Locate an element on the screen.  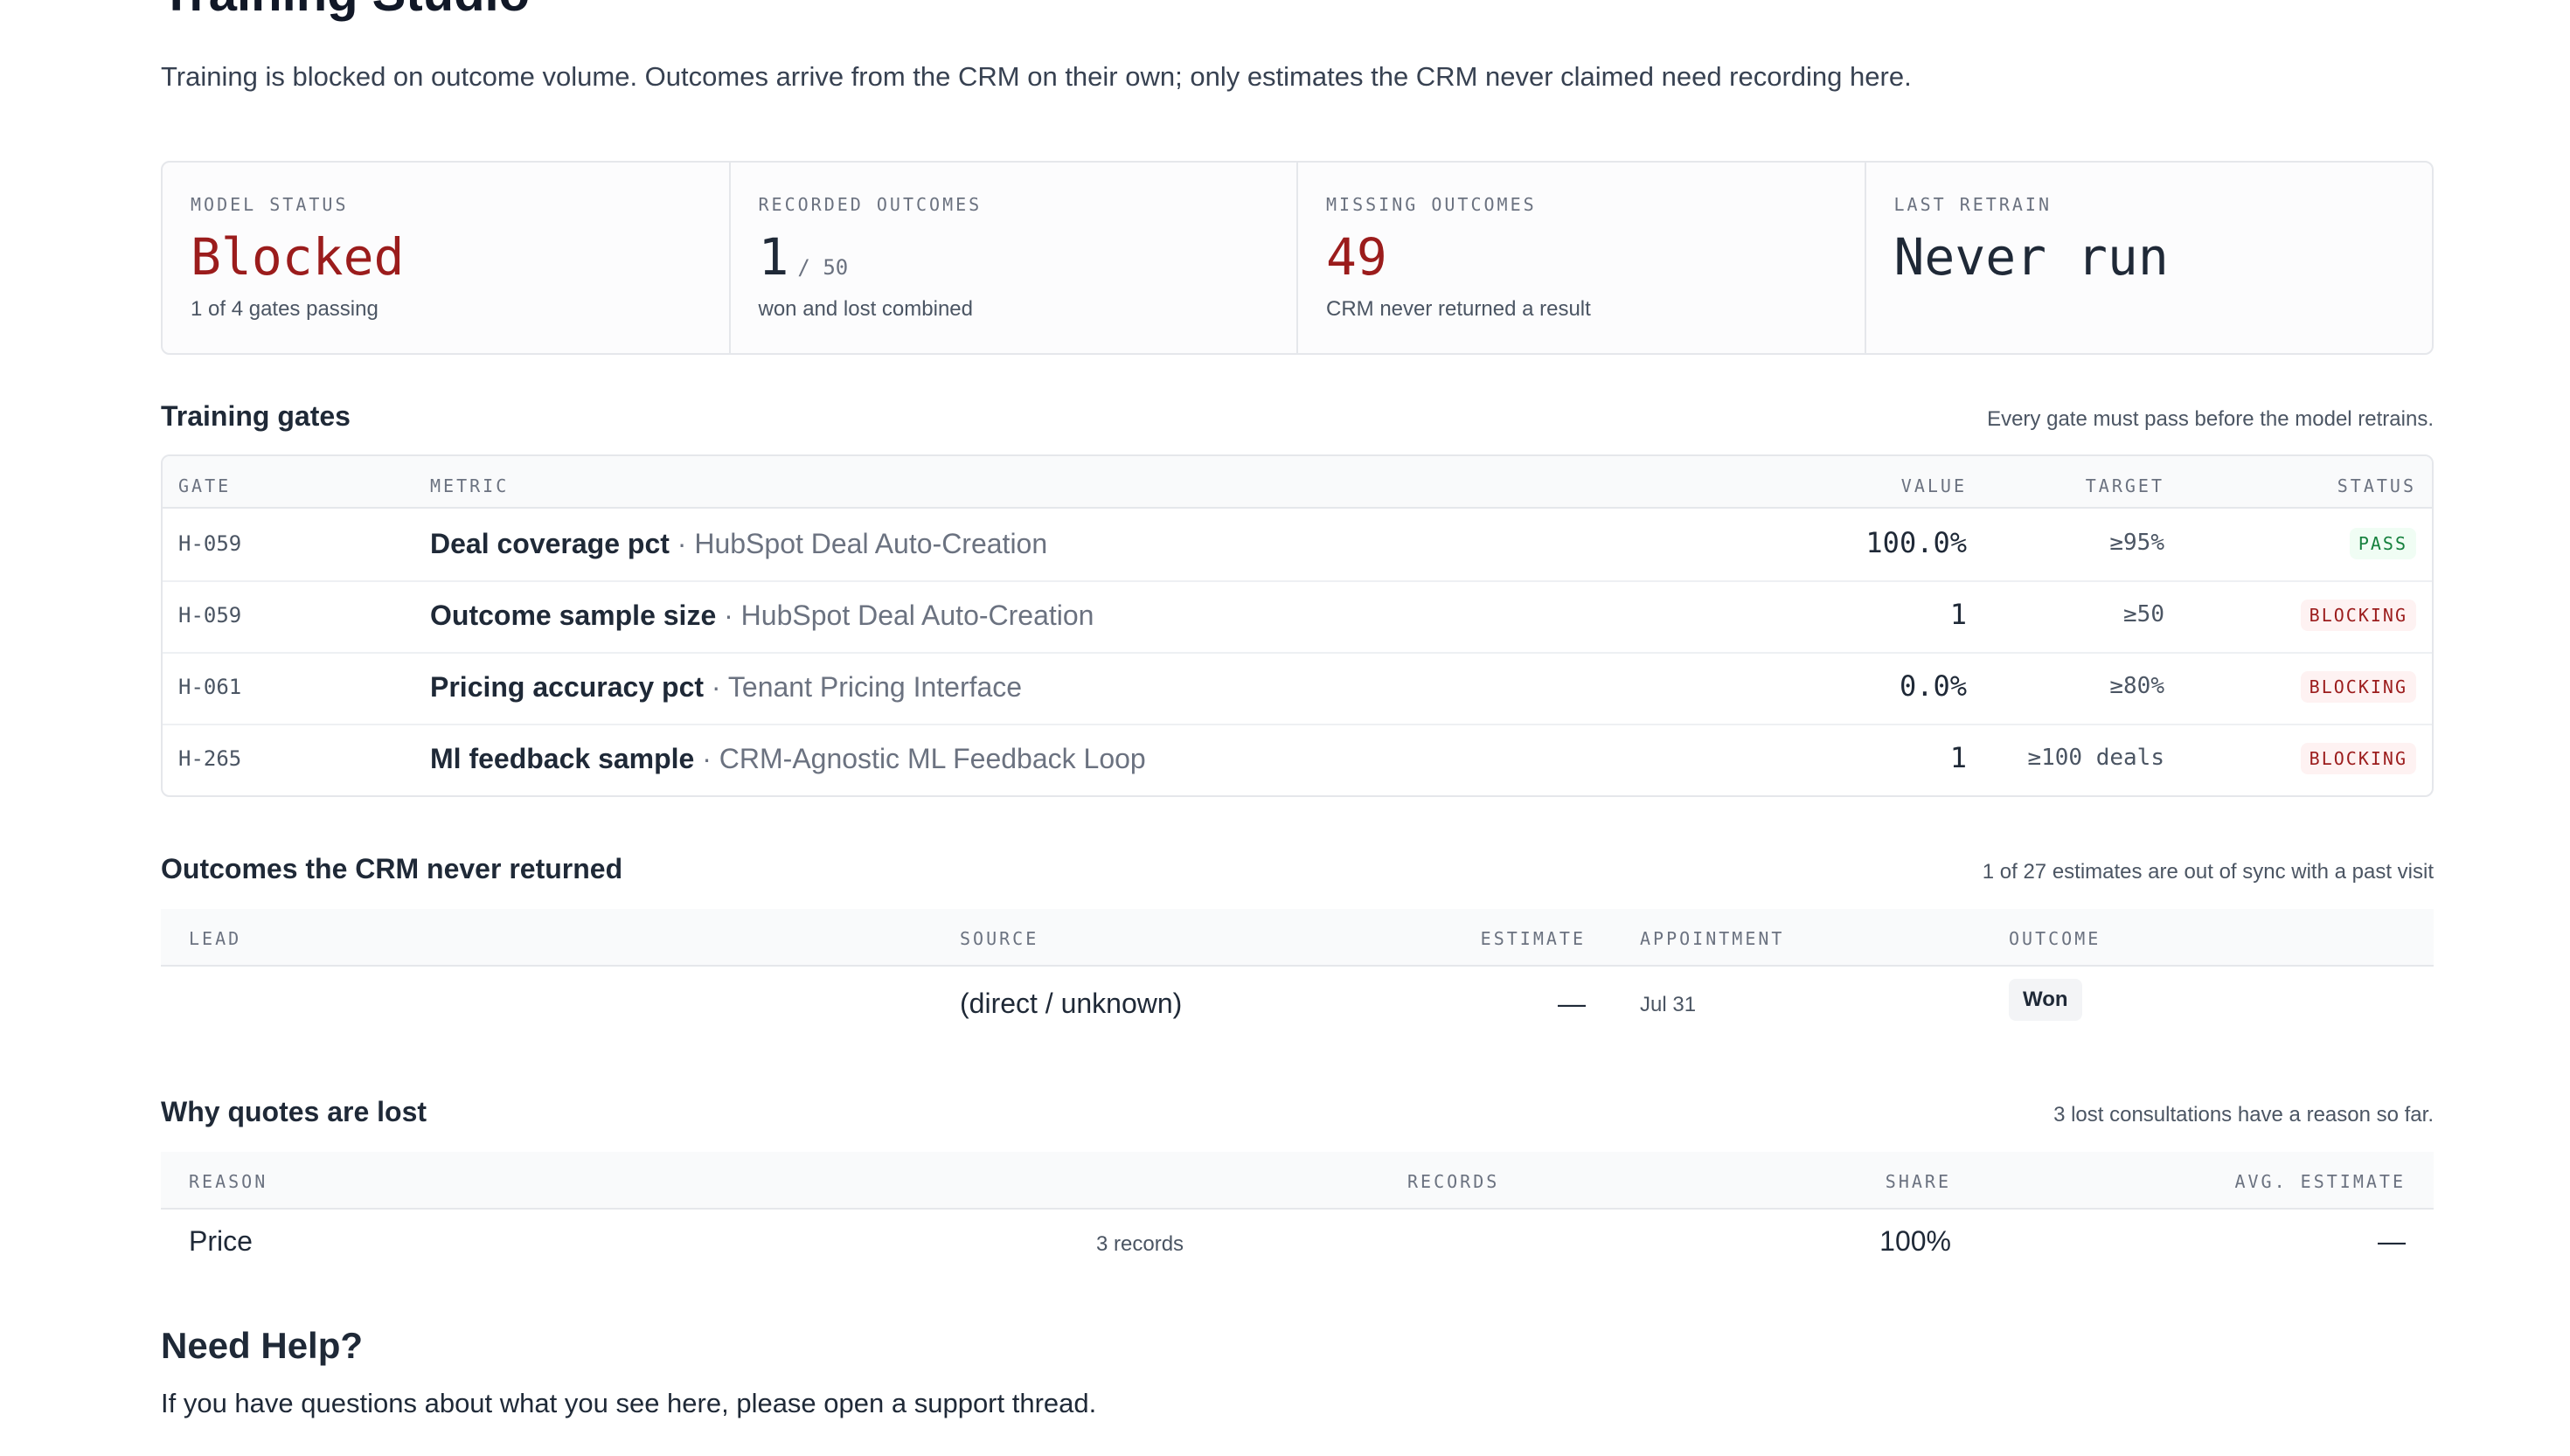
metric-source: · Tenant Pricing Interface is located at coordinates (867, 687).